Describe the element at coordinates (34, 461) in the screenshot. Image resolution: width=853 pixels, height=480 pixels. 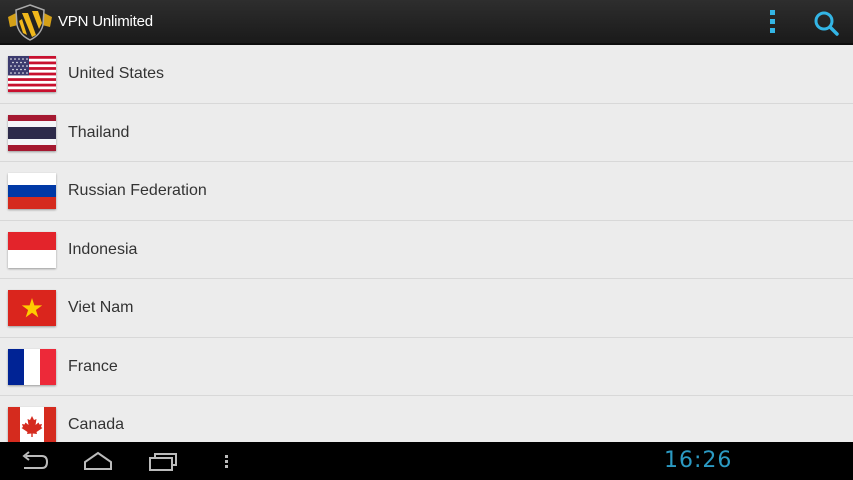
I see `back-icon` at that location.